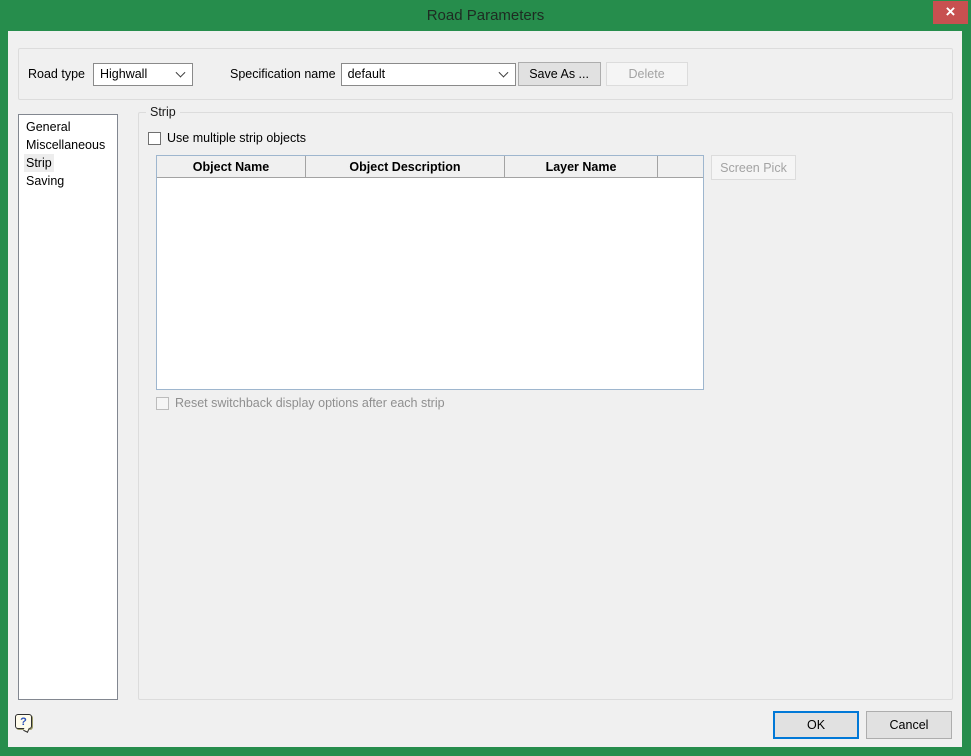 This screenshot has width=971, height=756. Describe the element at coordinates (366, 74) in the screenshot. I see `specification-name-value: default` at that location.